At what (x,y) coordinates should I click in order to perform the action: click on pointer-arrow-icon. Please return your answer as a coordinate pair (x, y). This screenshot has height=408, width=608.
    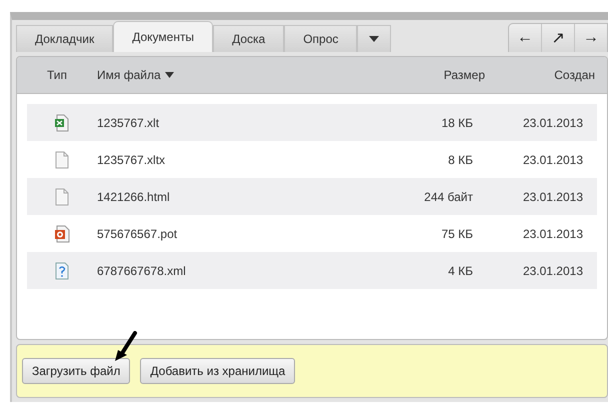
    Looking at the image, I should click on (126, 347).